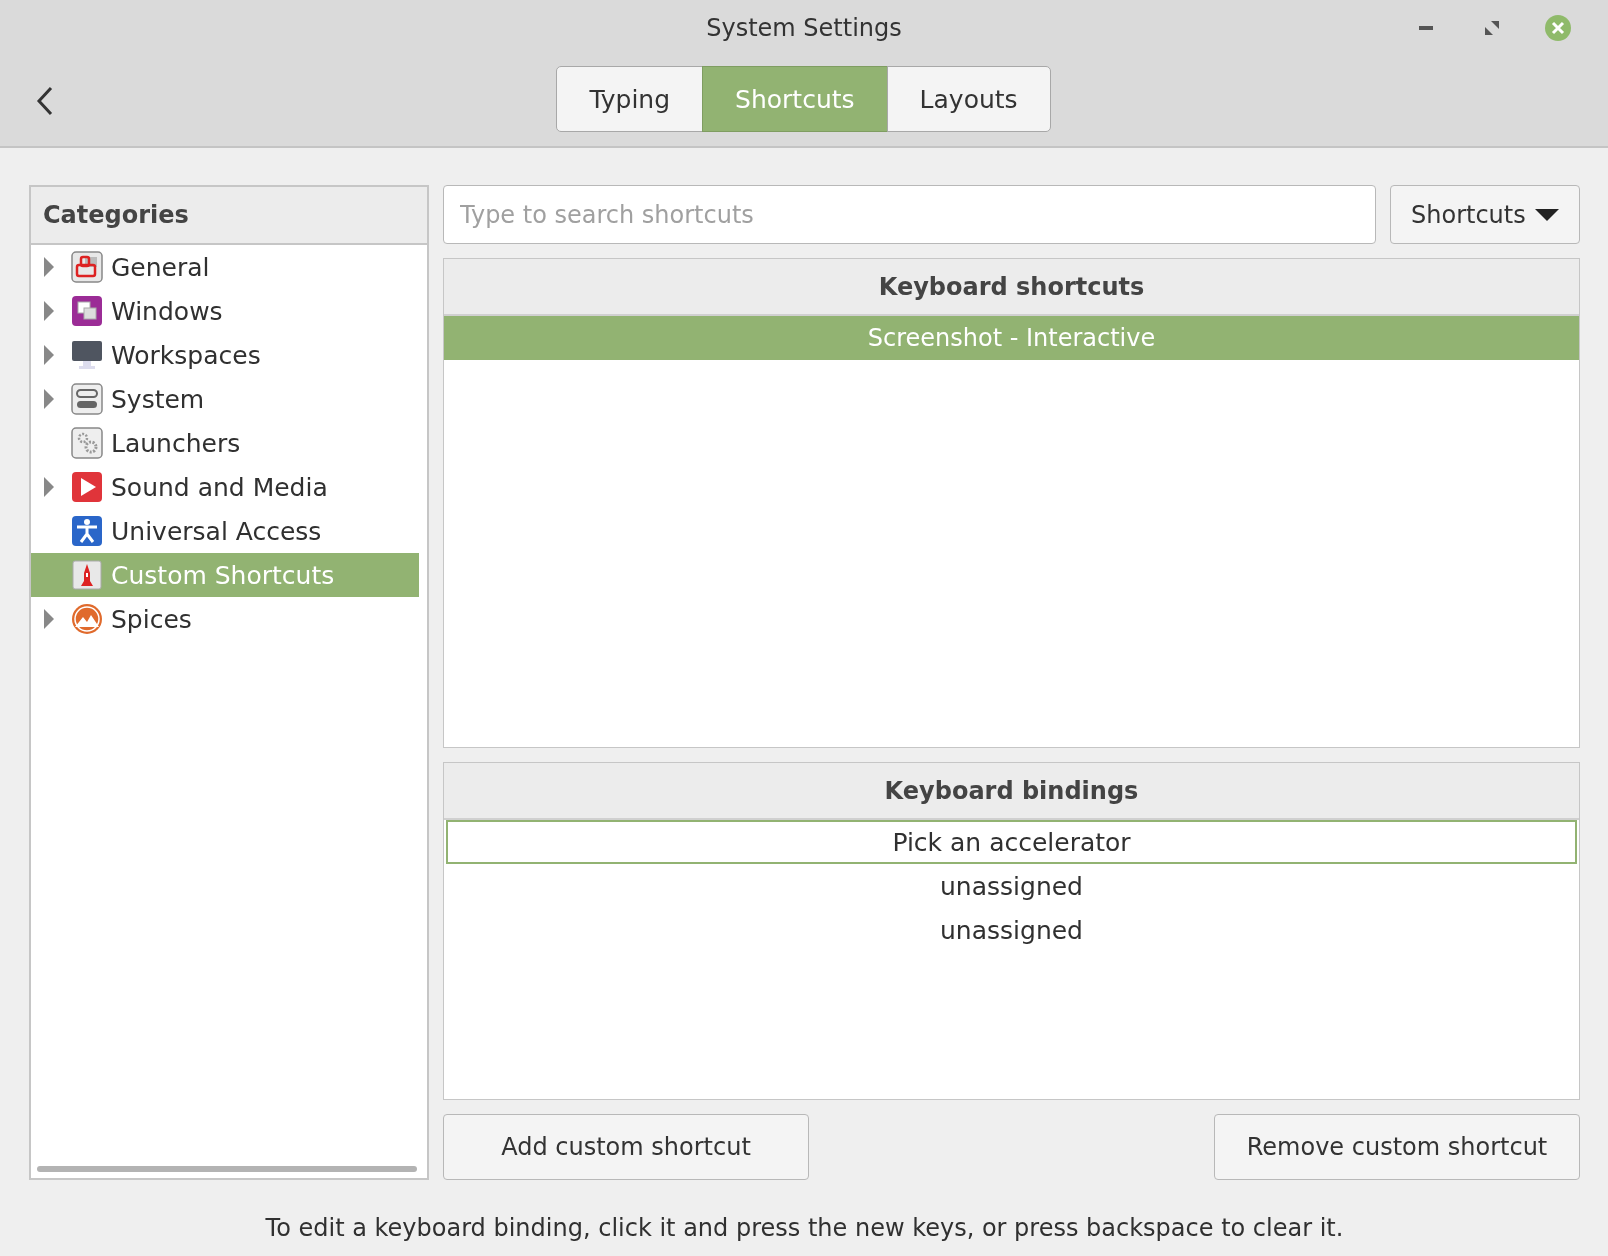 The width and height of the screenshot is (1608, 1256). I want to click on close-icon, so click(1558, 28).